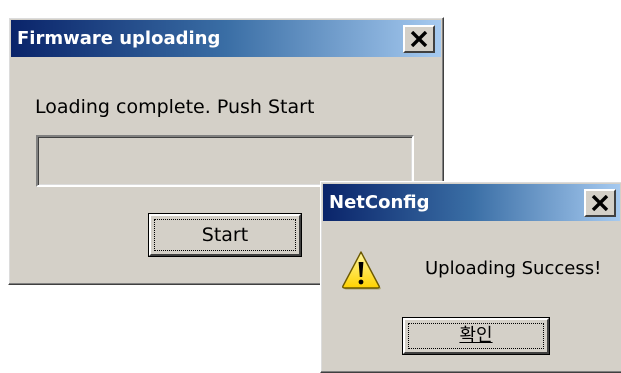 The width and height of the screenshot is (621, 373). I want to click on start-button: Start, so click(225, 235).